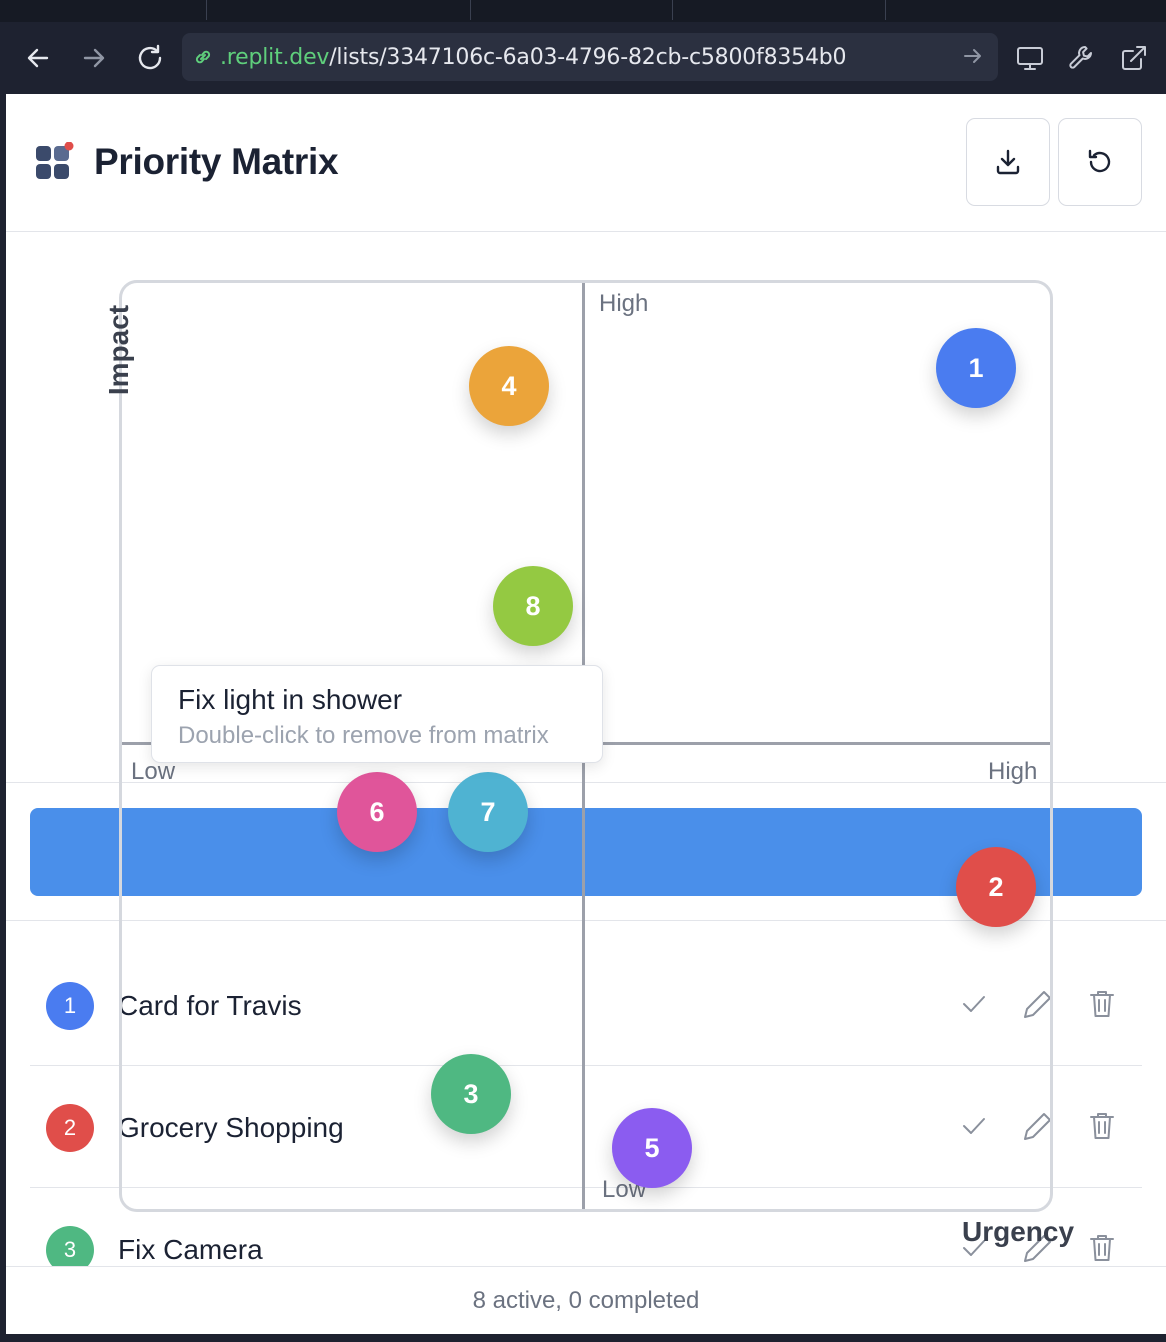 Image resolution: width=1166 pixels, height=1342 pixels. I want to click on status-text: 8 active, 0 completed, so click(586, 1300).